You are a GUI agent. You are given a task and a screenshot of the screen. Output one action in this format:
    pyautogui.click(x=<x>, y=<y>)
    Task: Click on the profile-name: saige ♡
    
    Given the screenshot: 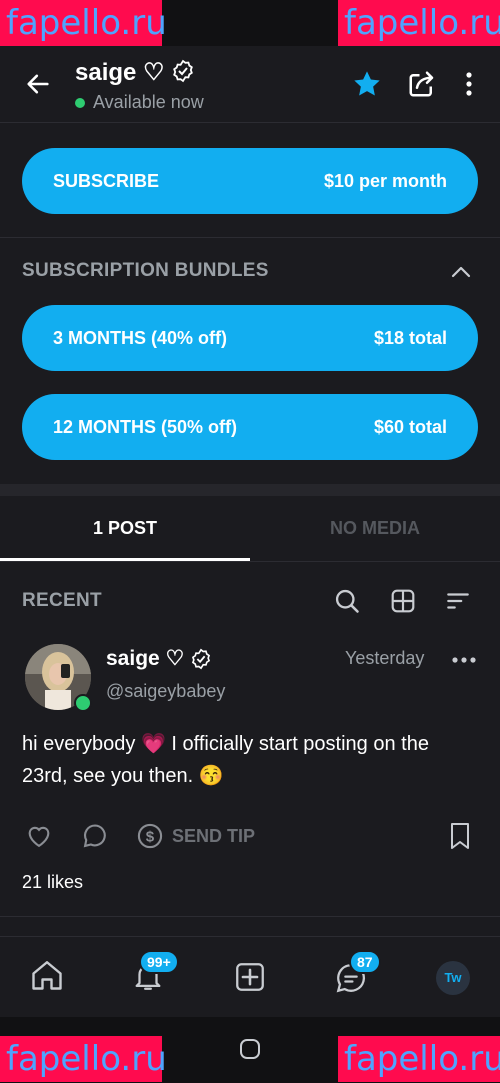 What is the action you would take?
    pyautogui.click(x=135, y=72)
    